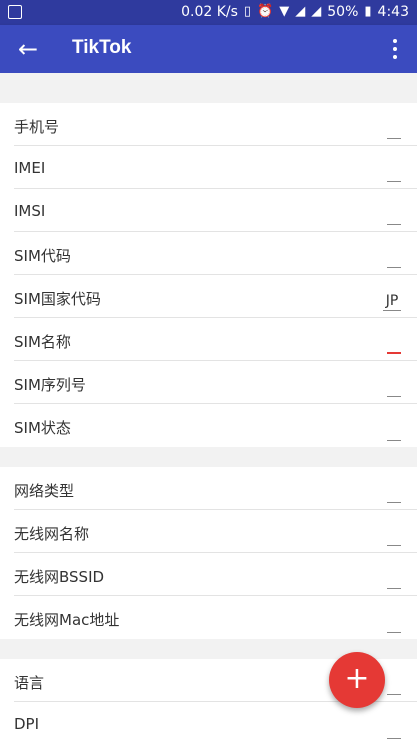  What do you see at coordinates (215, 167) in the screenshot?
I see `list-item: IMEI` at bounding box center [215, 167].